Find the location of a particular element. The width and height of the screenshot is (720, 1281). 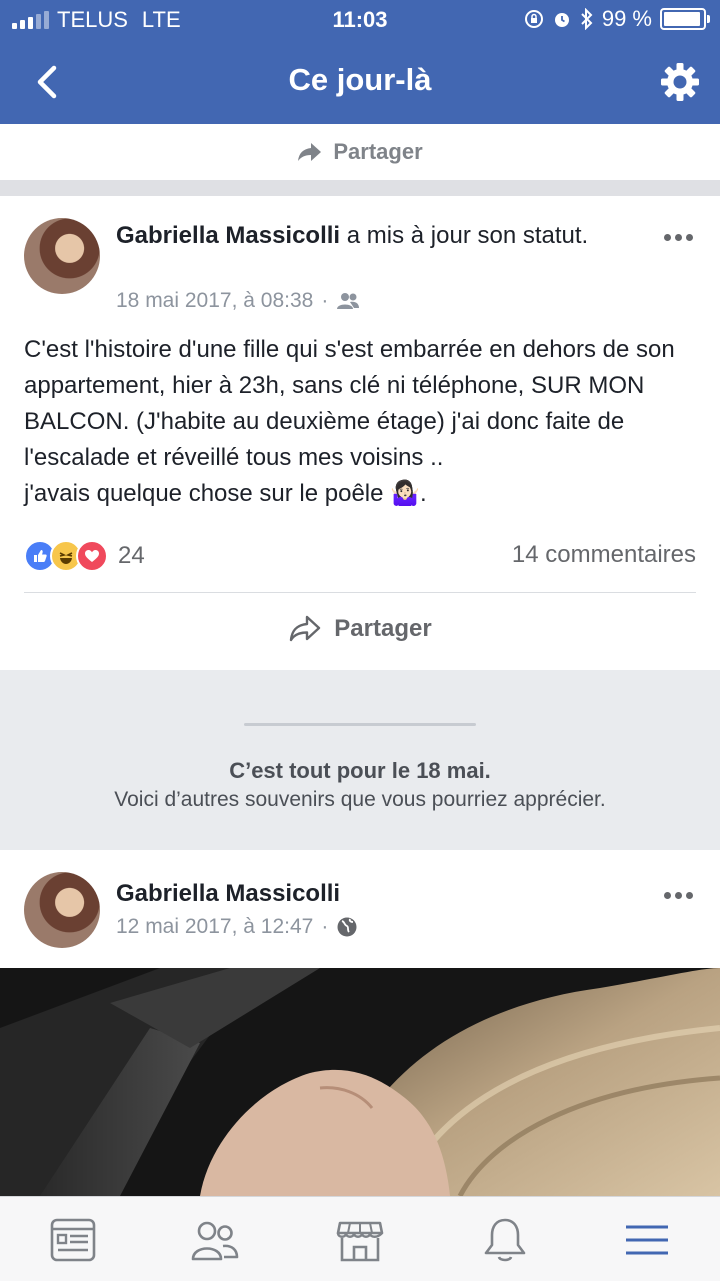

bluetooth-icon is located at coordinates (587, 19).